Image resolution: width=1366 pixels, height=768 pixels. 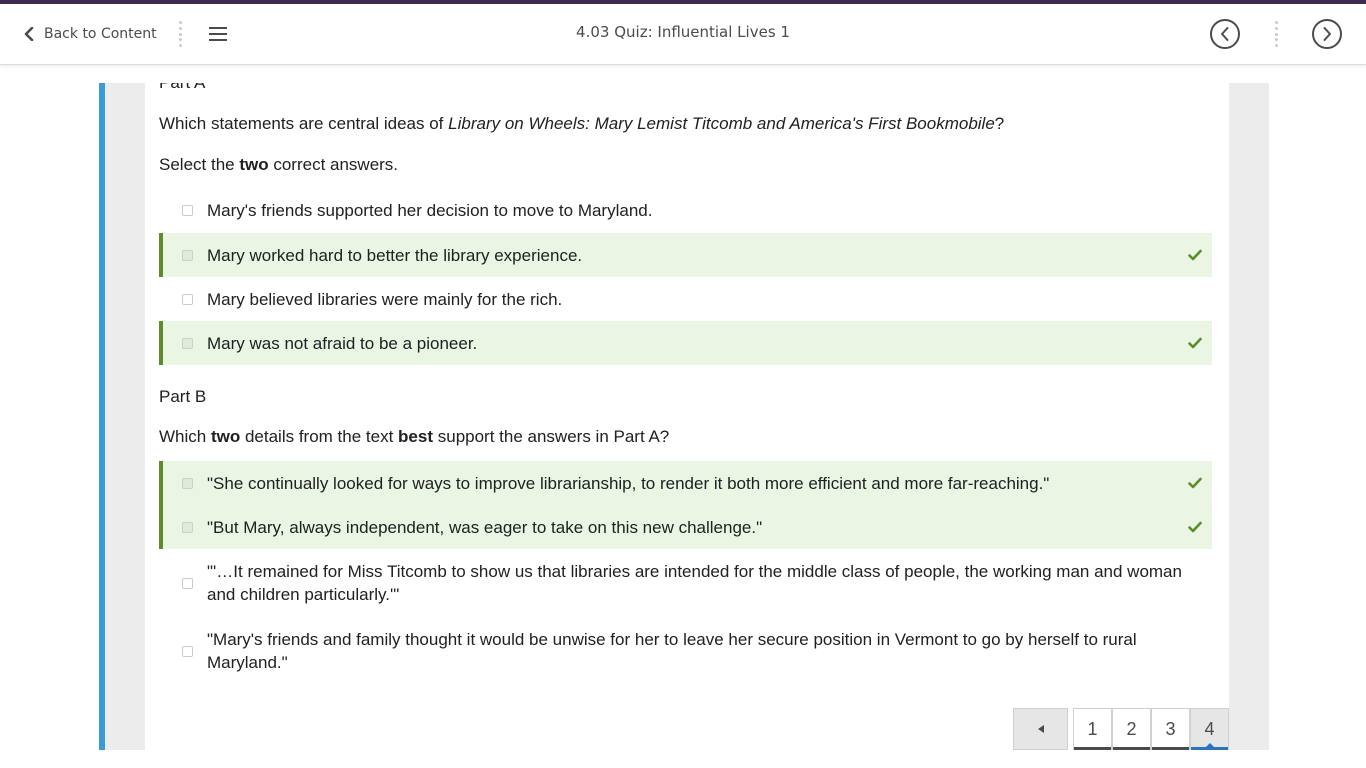 What do you see at coordinates (1131, 729) in the screenshot?
I see `page-button-2: 2` at bounding box center [1131, 729].